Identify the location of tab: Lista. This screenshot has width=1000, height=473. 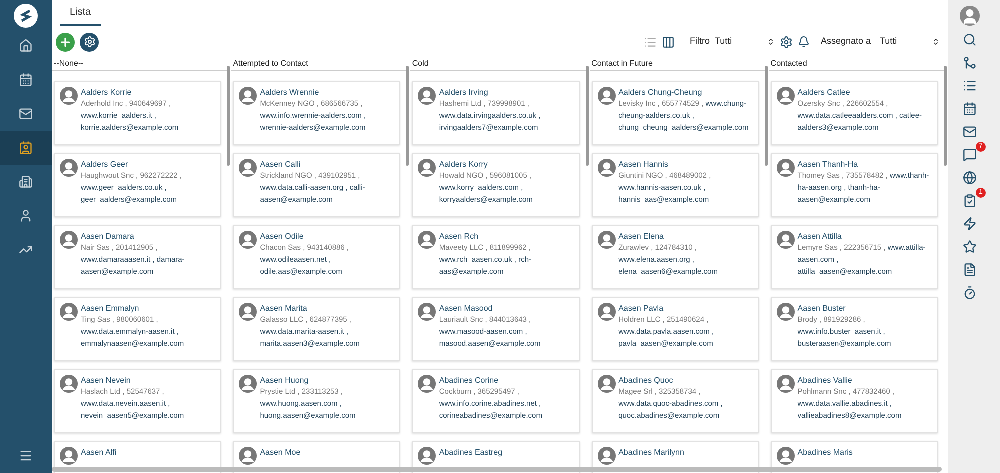
(81, 15).